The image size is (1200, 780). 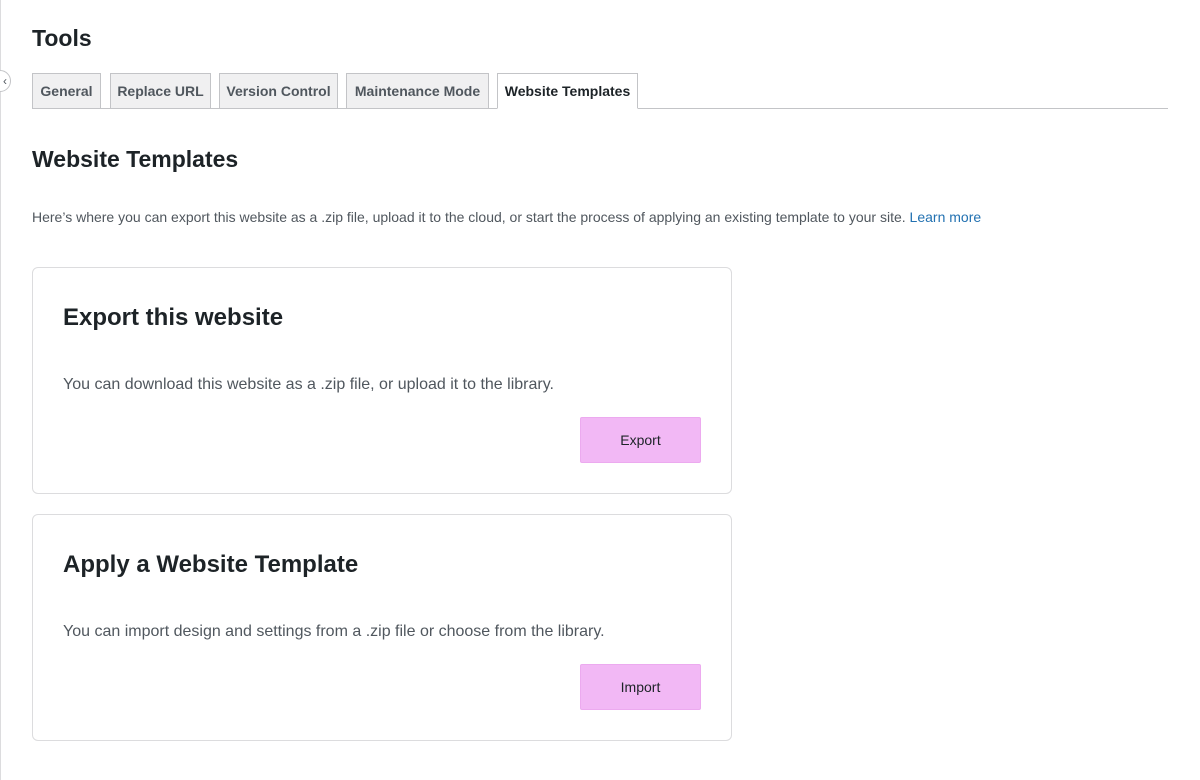 What do you see at coordinates (417, 90) in the screenshot?
I see `tab-maintenance-mode: Maintenance Mode` at bounding box center [417, 90].